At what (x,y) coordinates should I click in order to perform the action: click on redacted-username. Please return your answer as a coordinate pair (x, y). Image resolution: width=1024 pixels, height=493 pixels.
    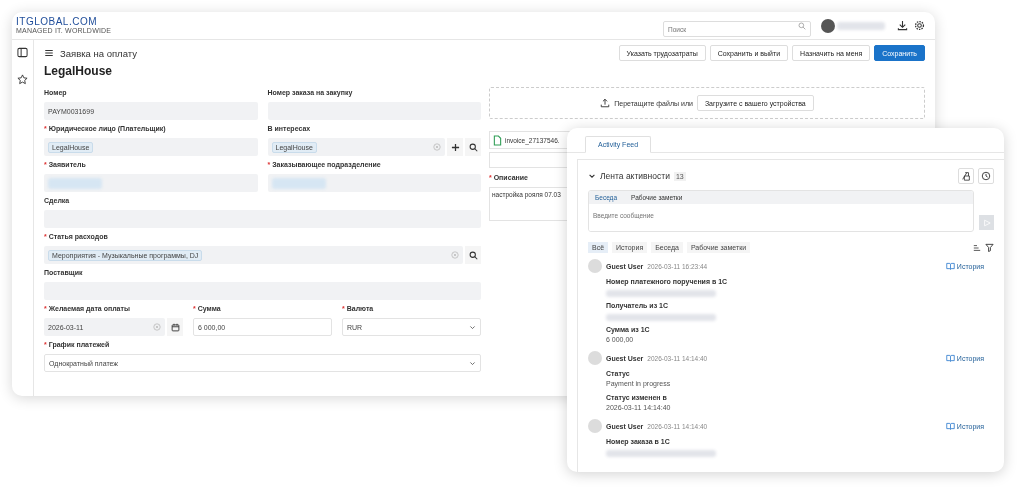
    Looking at the image, I should click on (861, 25).